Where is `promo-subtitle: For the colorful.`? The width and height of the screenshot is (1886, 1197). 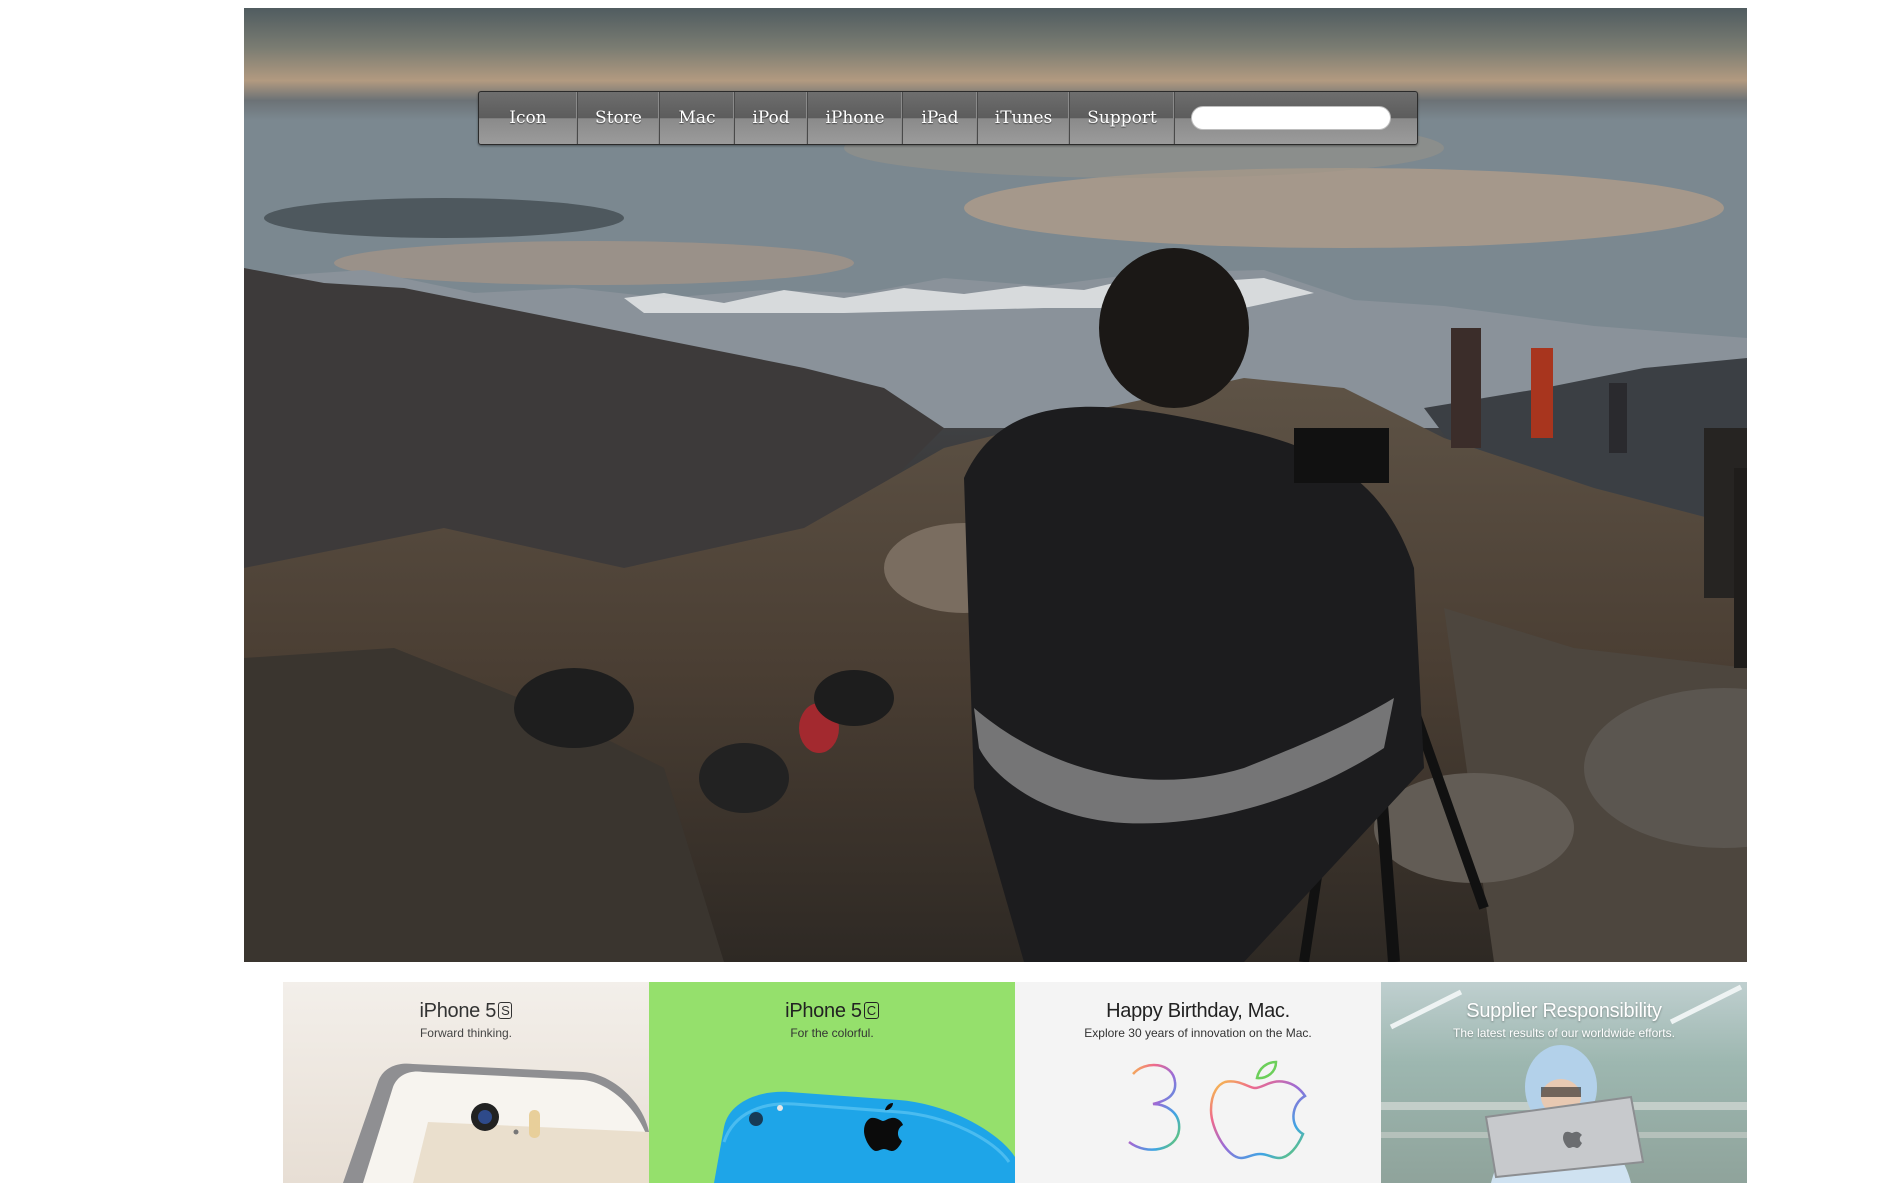
promo-subtitle: For the colorful. is located at coordinates (832, 1033).